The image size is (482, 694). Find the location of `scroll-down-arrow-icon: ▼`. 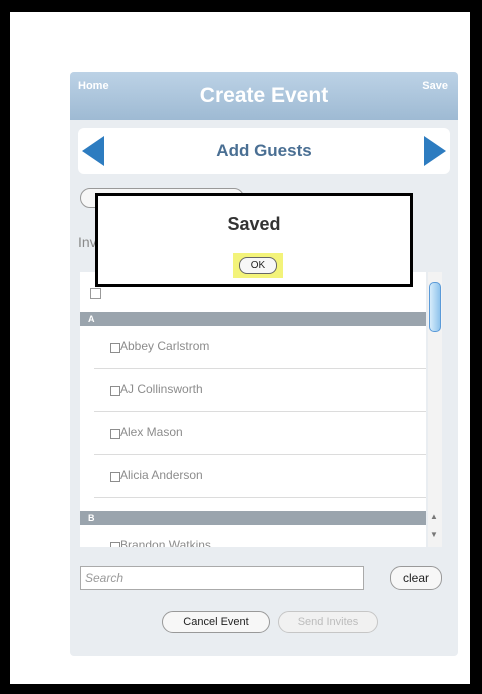

scroll-down-arrow-icon: ▼ is located at coordinates (434, 534).